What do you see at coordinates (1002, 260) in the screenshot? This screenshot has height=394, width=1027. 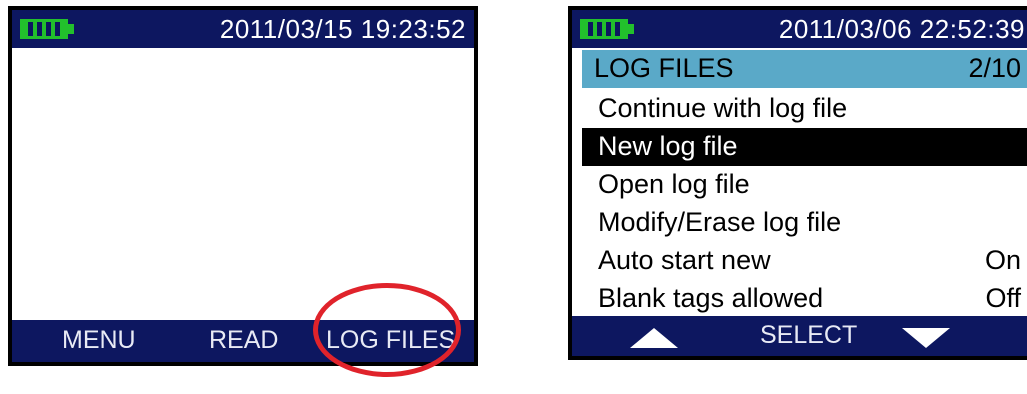 I see `setting-value: On` at bounding box center [1002, 260].